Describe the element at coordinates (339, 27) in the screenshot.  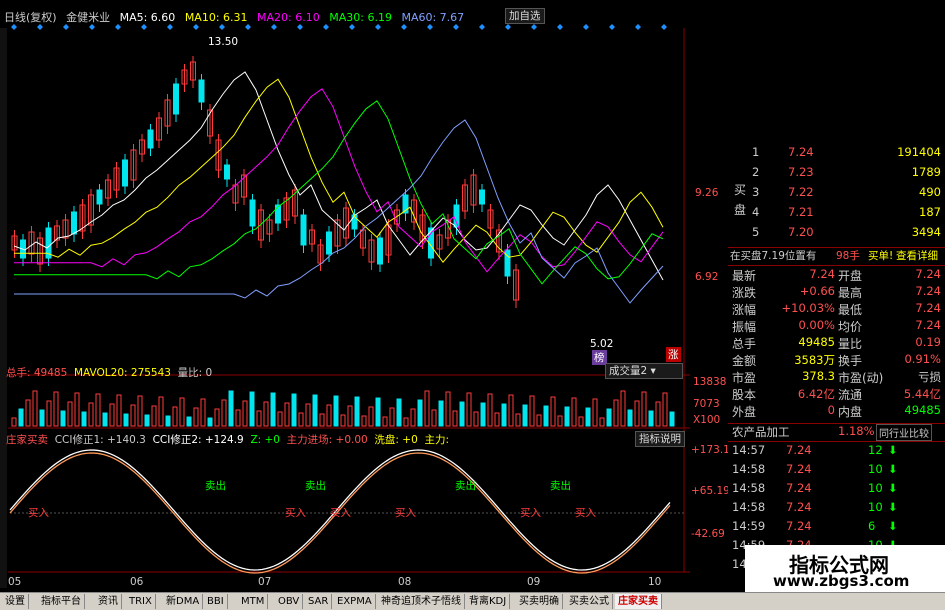
I see `signal-diamonds` at that location.